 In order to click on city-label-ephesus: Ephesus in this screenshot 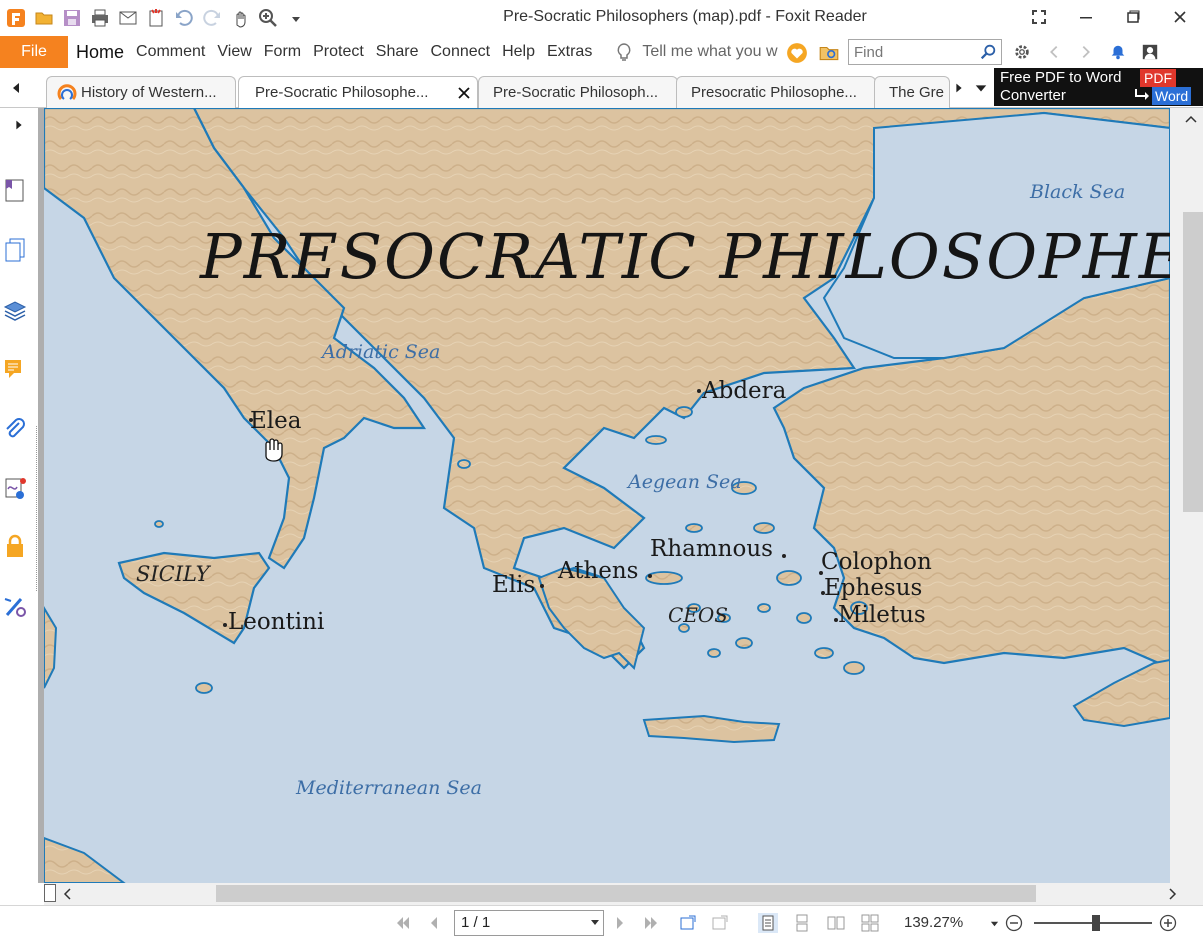, I will do `click(873, 588)`.